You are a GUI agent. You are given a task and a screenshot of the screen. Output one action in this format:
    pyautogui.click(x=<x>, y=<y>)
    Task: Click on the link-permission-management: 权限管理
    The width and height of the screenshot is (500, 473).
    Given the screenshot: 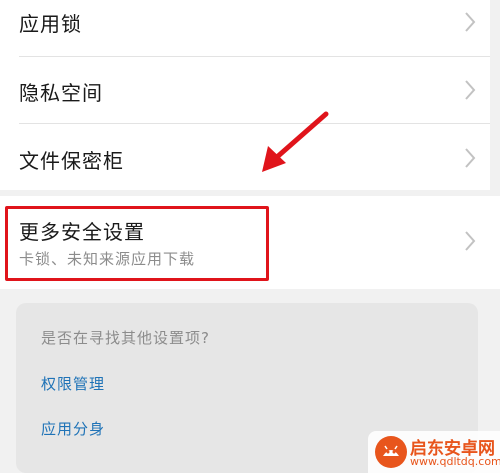 What is the action you would take?
    pyautogui.click(x=73, y=383)
    